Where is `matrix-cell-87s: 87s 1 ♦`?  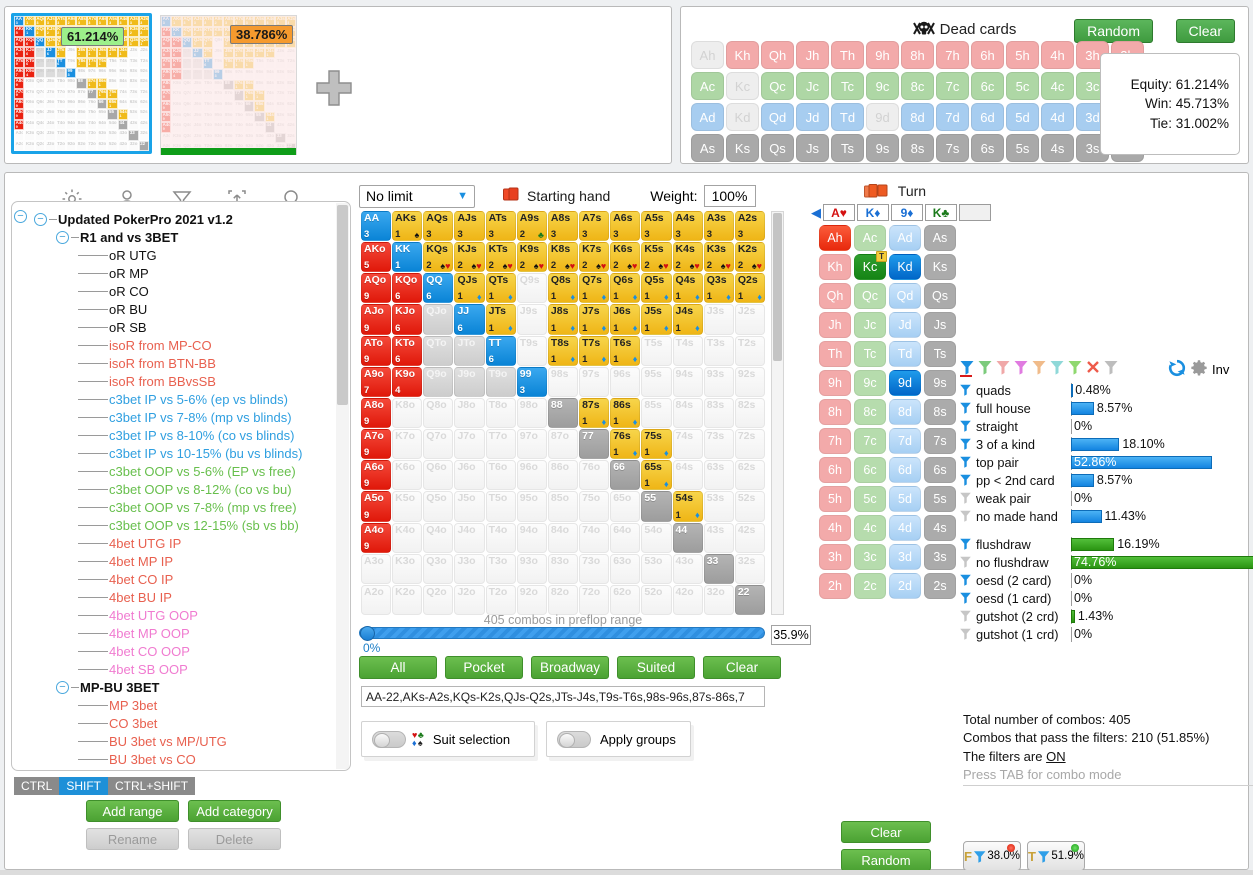
matrix-cell-87s: 87s 1 ♦ is located at coordinates (594, 413).